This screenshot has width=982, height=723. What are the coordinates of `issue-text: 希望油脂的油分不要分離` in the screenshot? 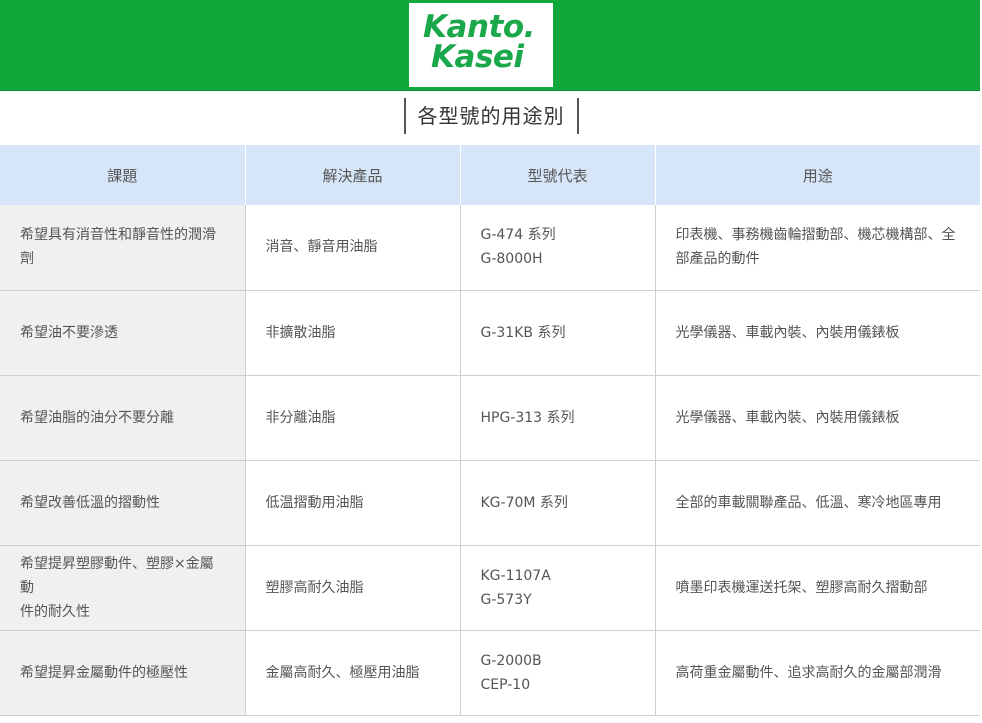 It's located at (97, 417).